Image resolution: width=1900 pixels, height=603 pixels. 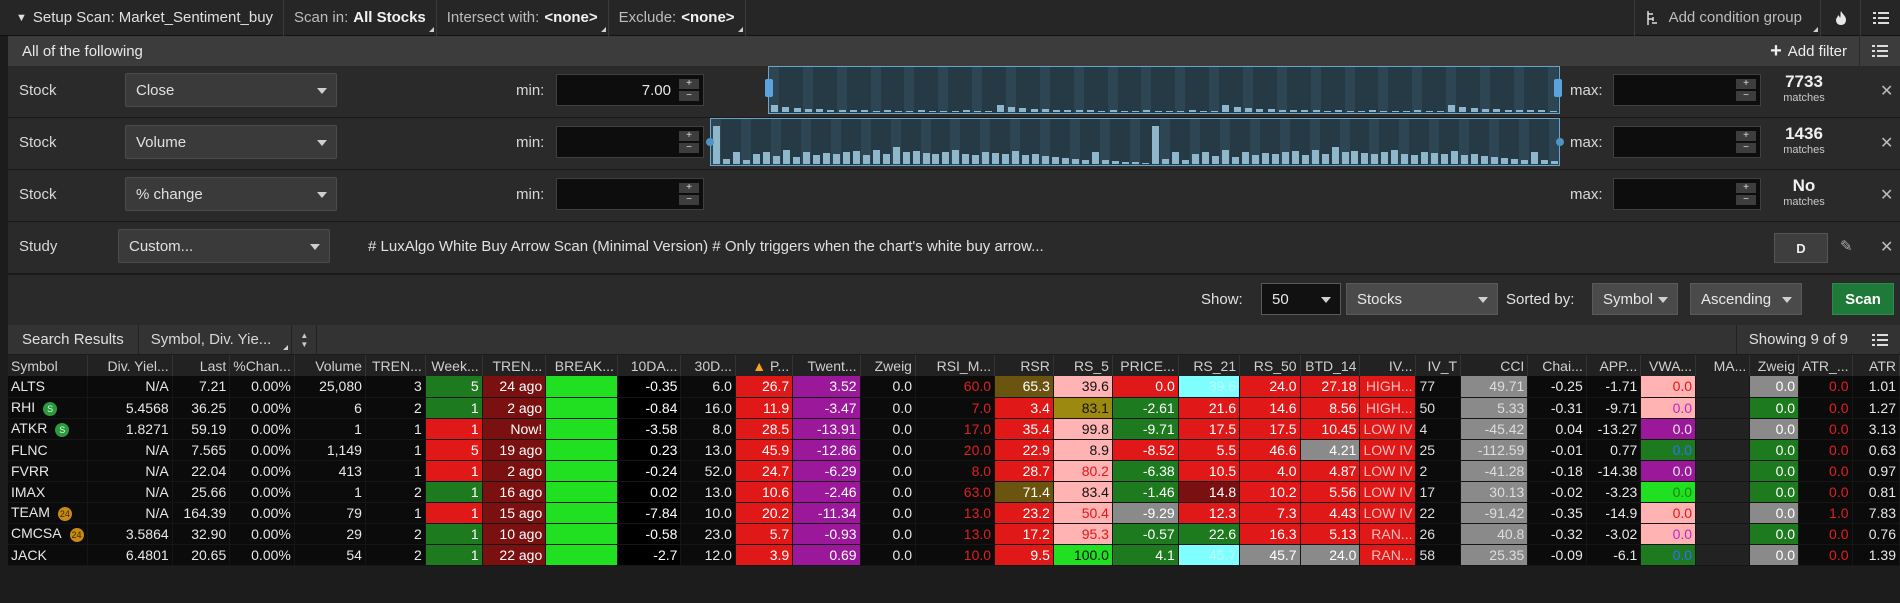 What do you see at coordinates (1809, 51) in the screenshot?
I see `add-filter-button: + Add filter` at bounding box center [1809, 51].